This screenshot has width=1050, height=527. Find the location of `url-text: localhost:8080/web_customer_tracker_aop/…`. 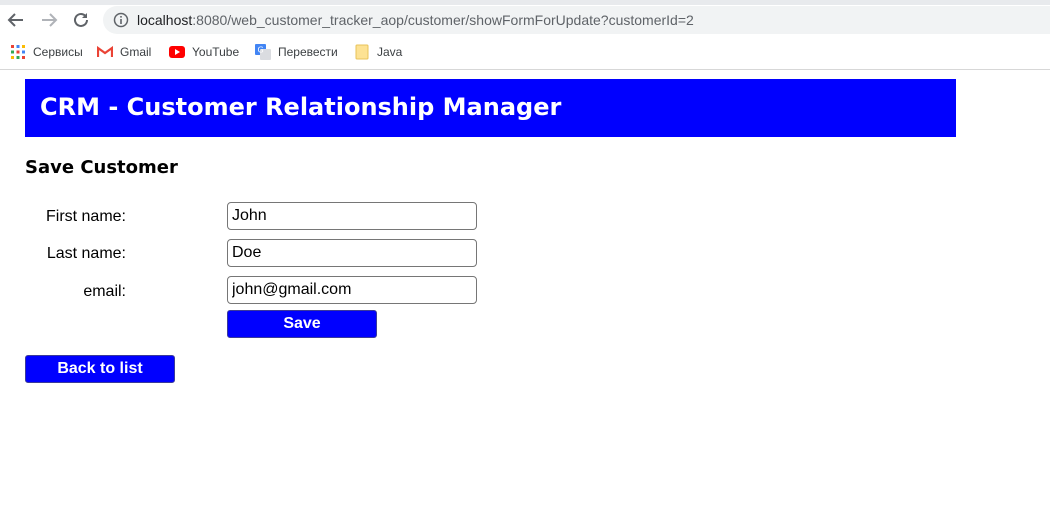

url-text: localhost:8080/web_customer_tracker_aop/… is located at coordinates (415, 20).